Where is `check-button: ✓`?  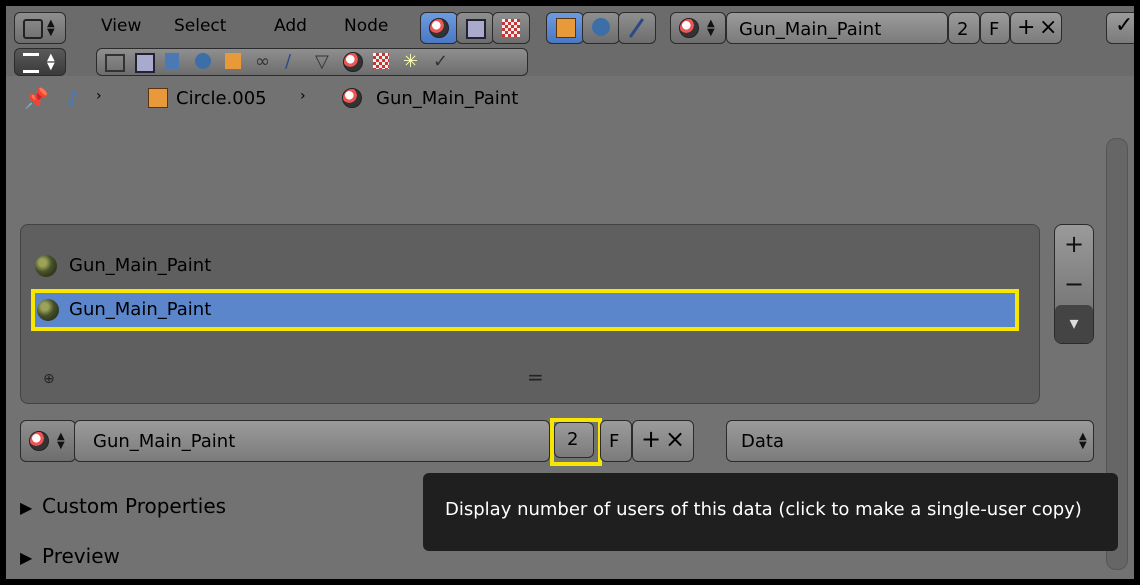
check-button: ✓ is located at coordinates (1120, 28).